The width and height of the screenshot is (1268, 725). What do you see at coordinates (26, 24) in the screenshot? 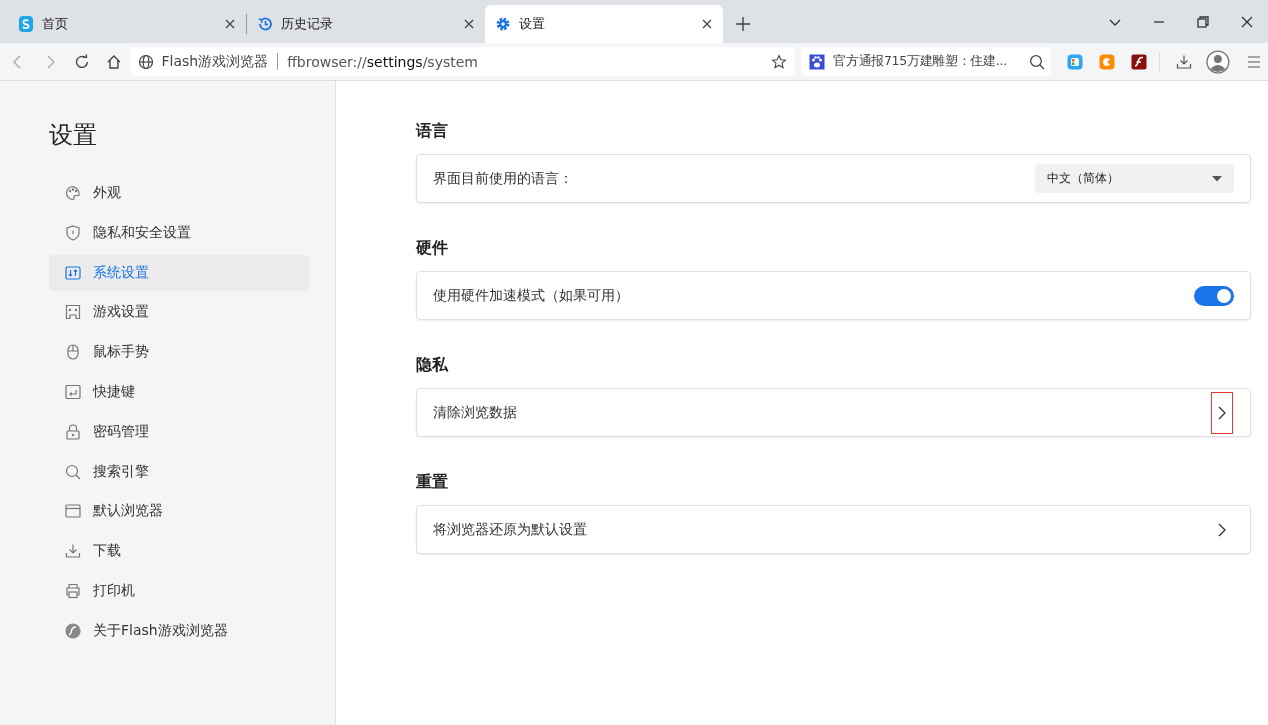
I see `browser-logo-icon` at bounding box center [26, 24].